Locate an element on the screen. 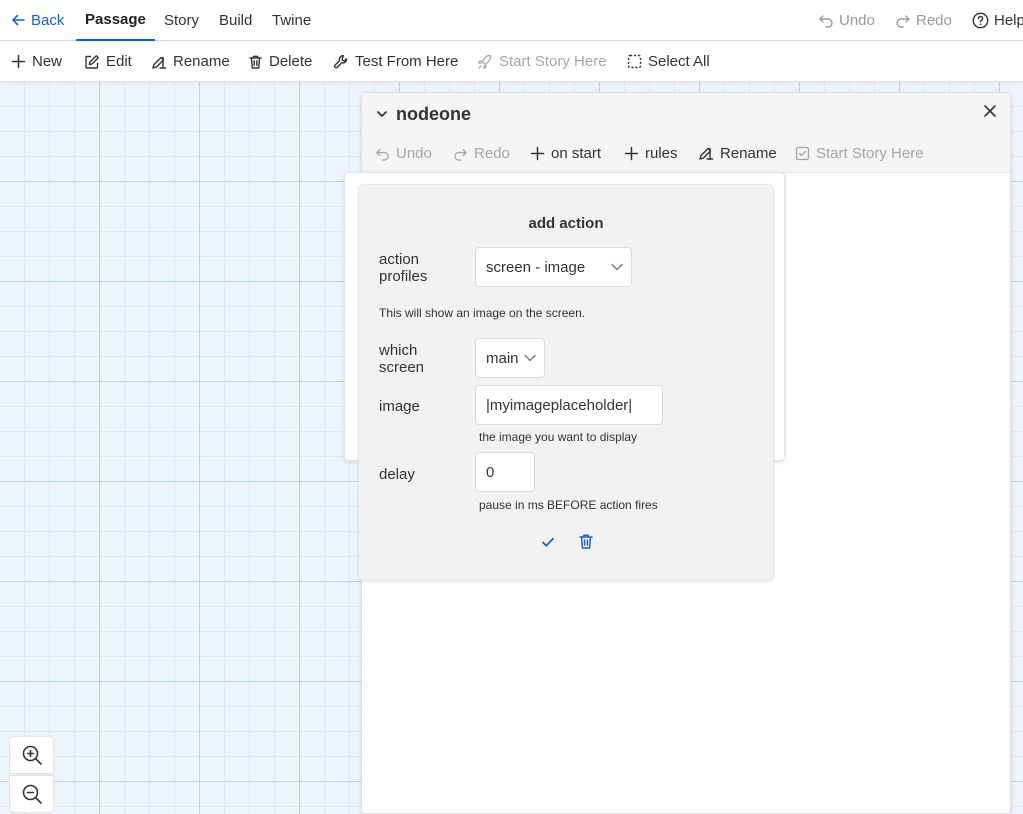 This screenshot has width=1023, height=814. profile-description: This will show an image on the screen. is located at coordinates (482, 313).